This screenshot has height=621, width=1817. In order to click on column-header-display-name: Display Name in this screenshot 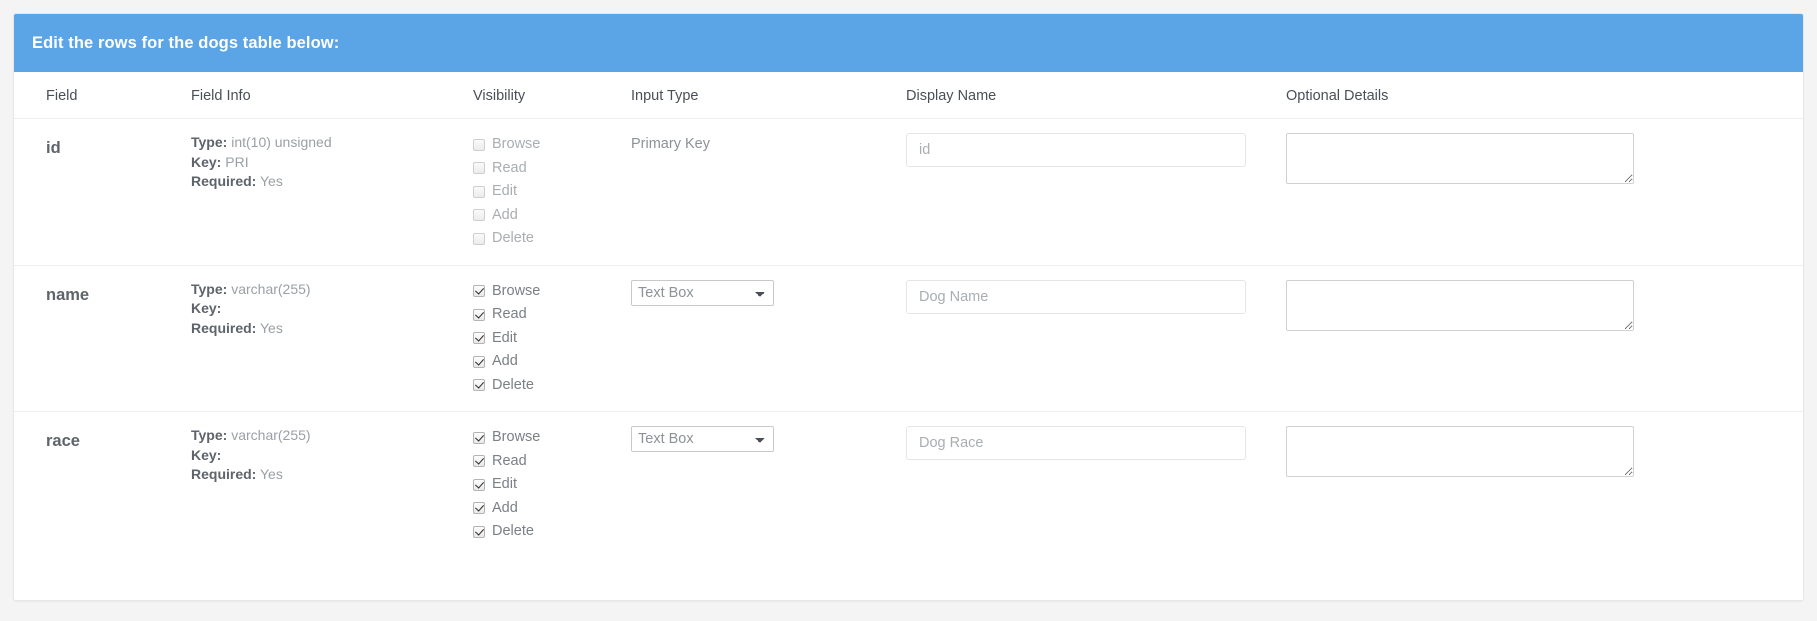, I will do `click(1086, 95)`.